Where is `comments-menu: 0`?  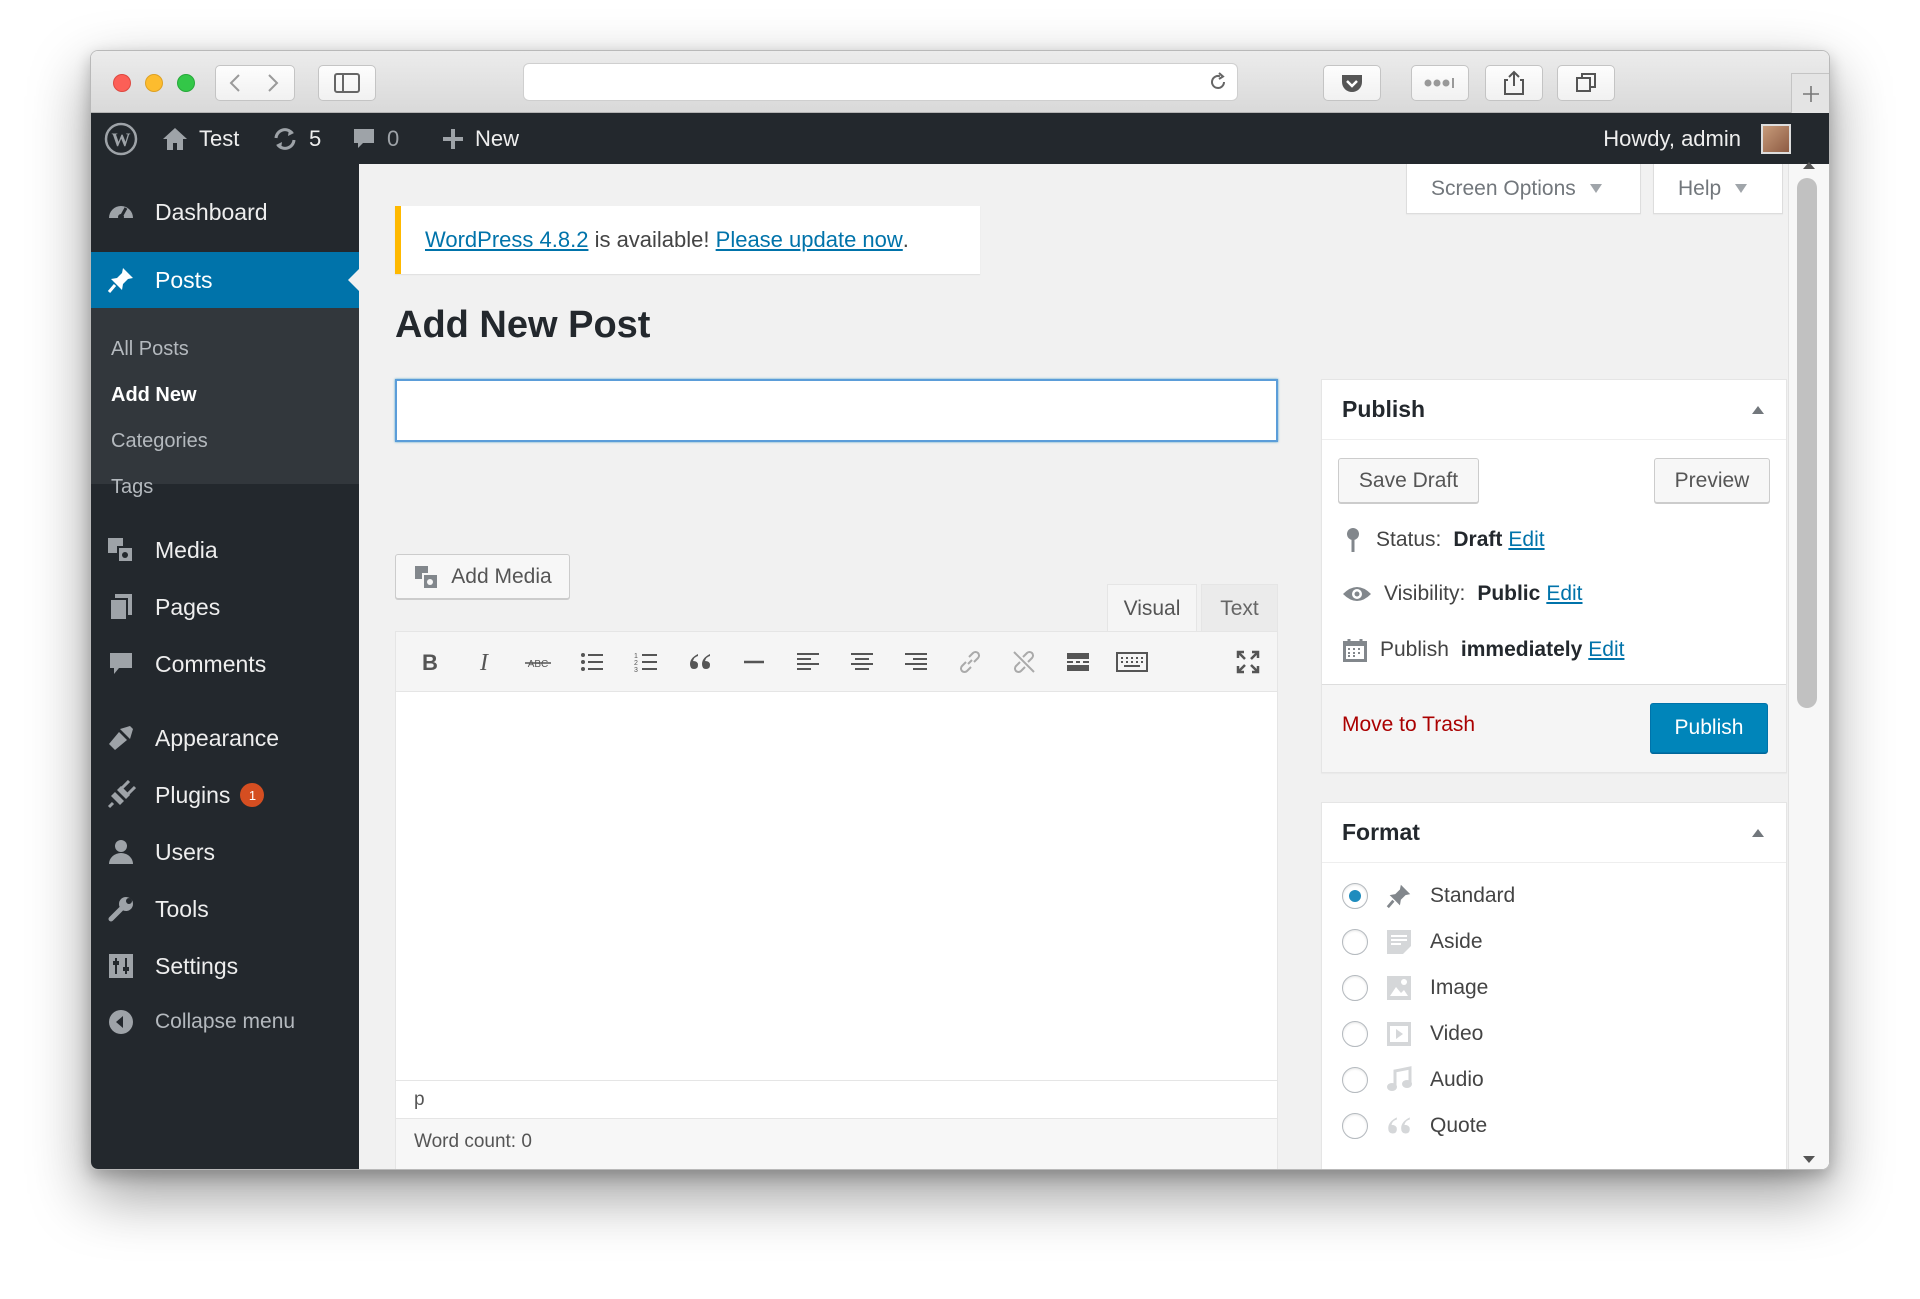
comments-menu: 0 is located at coordinates (375, 138).